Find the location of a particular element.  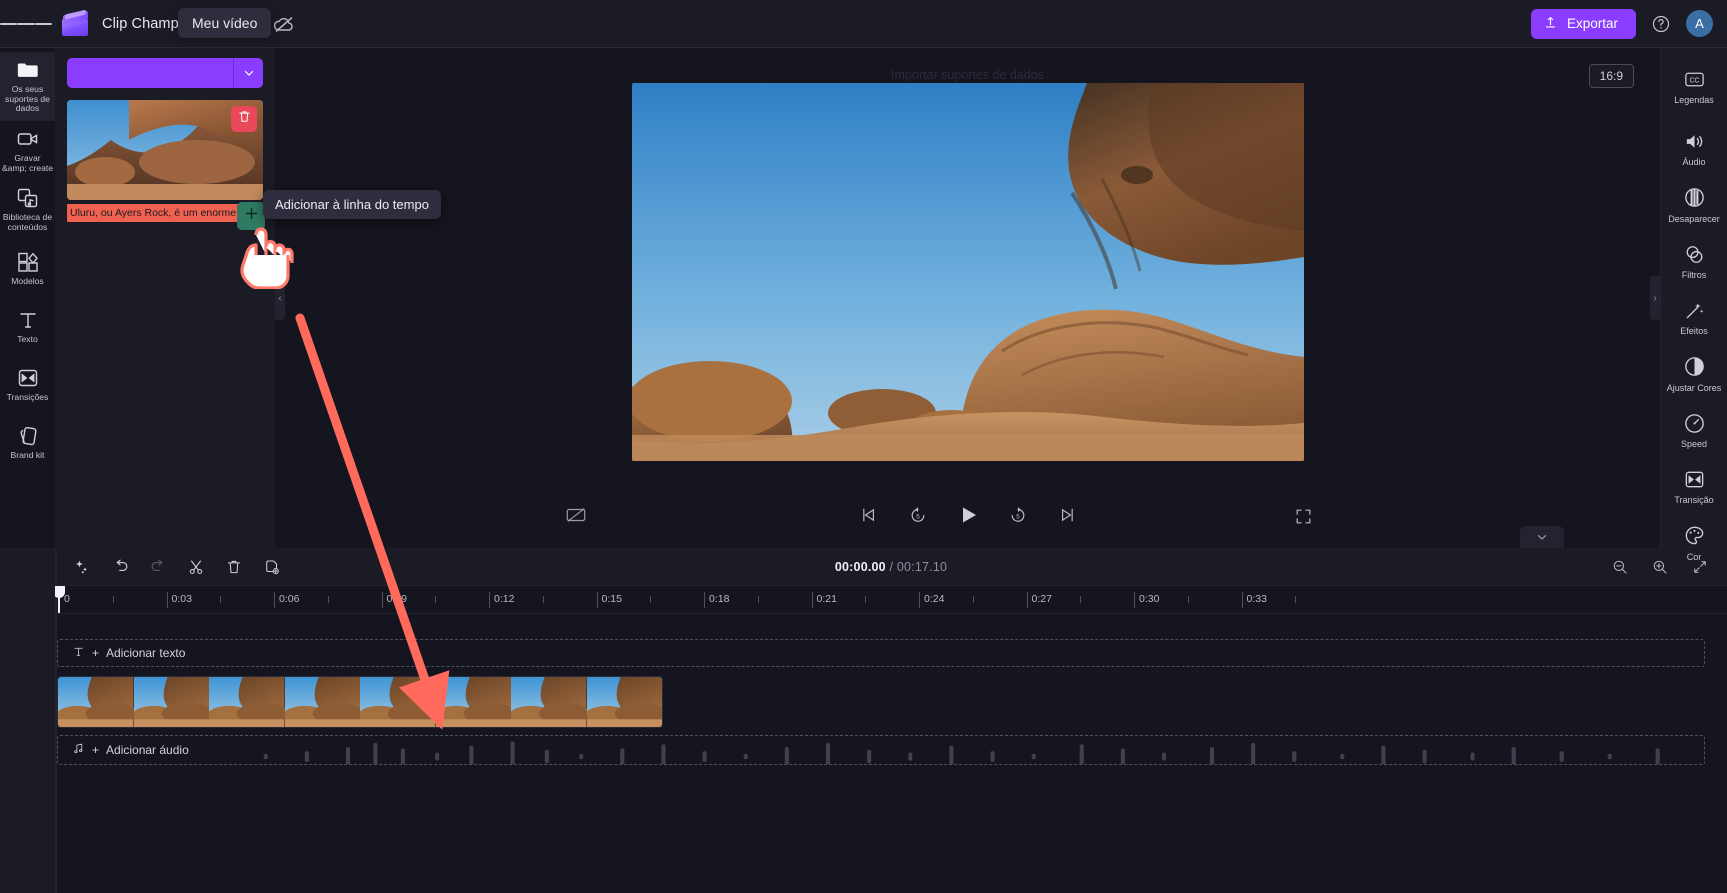

add-audio-label: Adicionar áudio is located at coordinates (147, 750).